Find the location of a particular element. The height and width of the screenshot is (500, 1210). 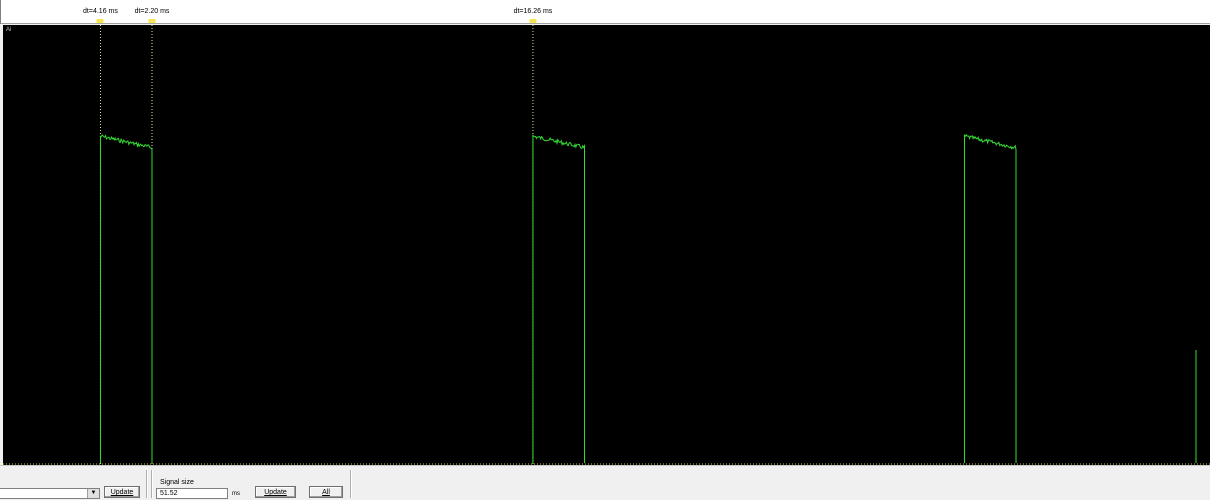

channel-select: ▼ is located at coordinates (50, 493).